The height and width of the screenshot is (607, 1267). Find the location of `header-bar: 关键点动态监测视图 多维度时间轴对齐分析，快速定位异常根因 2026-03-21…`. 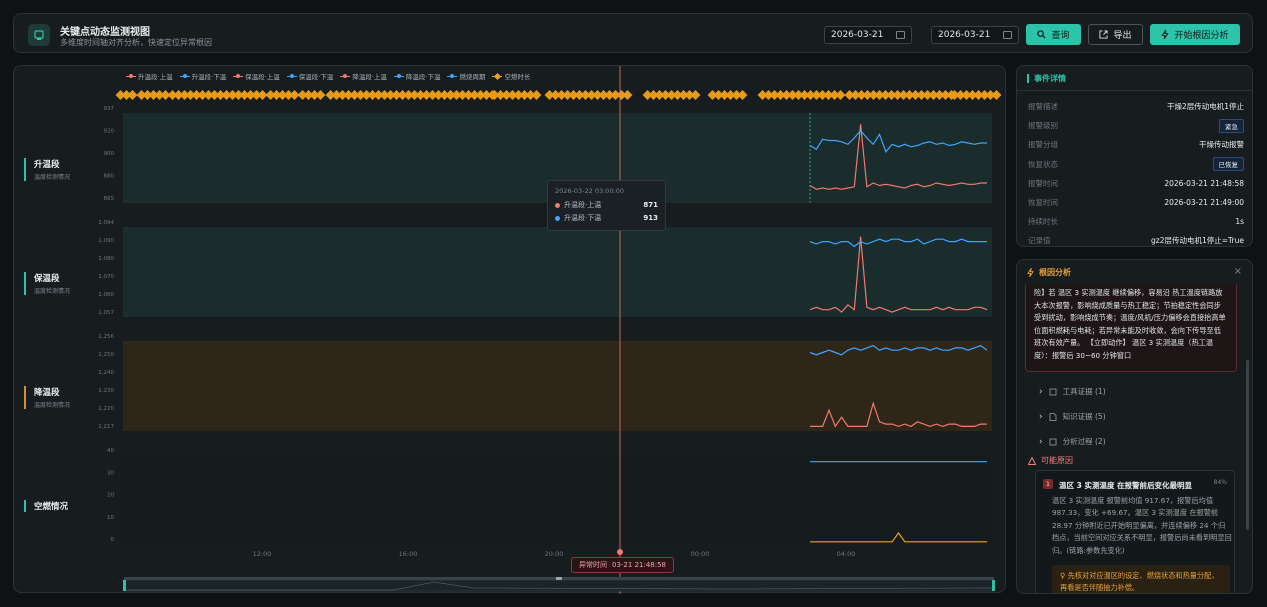

header-bar: 关键点动态监测视图 多维度时间轴对齐分析，快速定位异常根因 2026-03-21… is located at coordinates (633, 33).